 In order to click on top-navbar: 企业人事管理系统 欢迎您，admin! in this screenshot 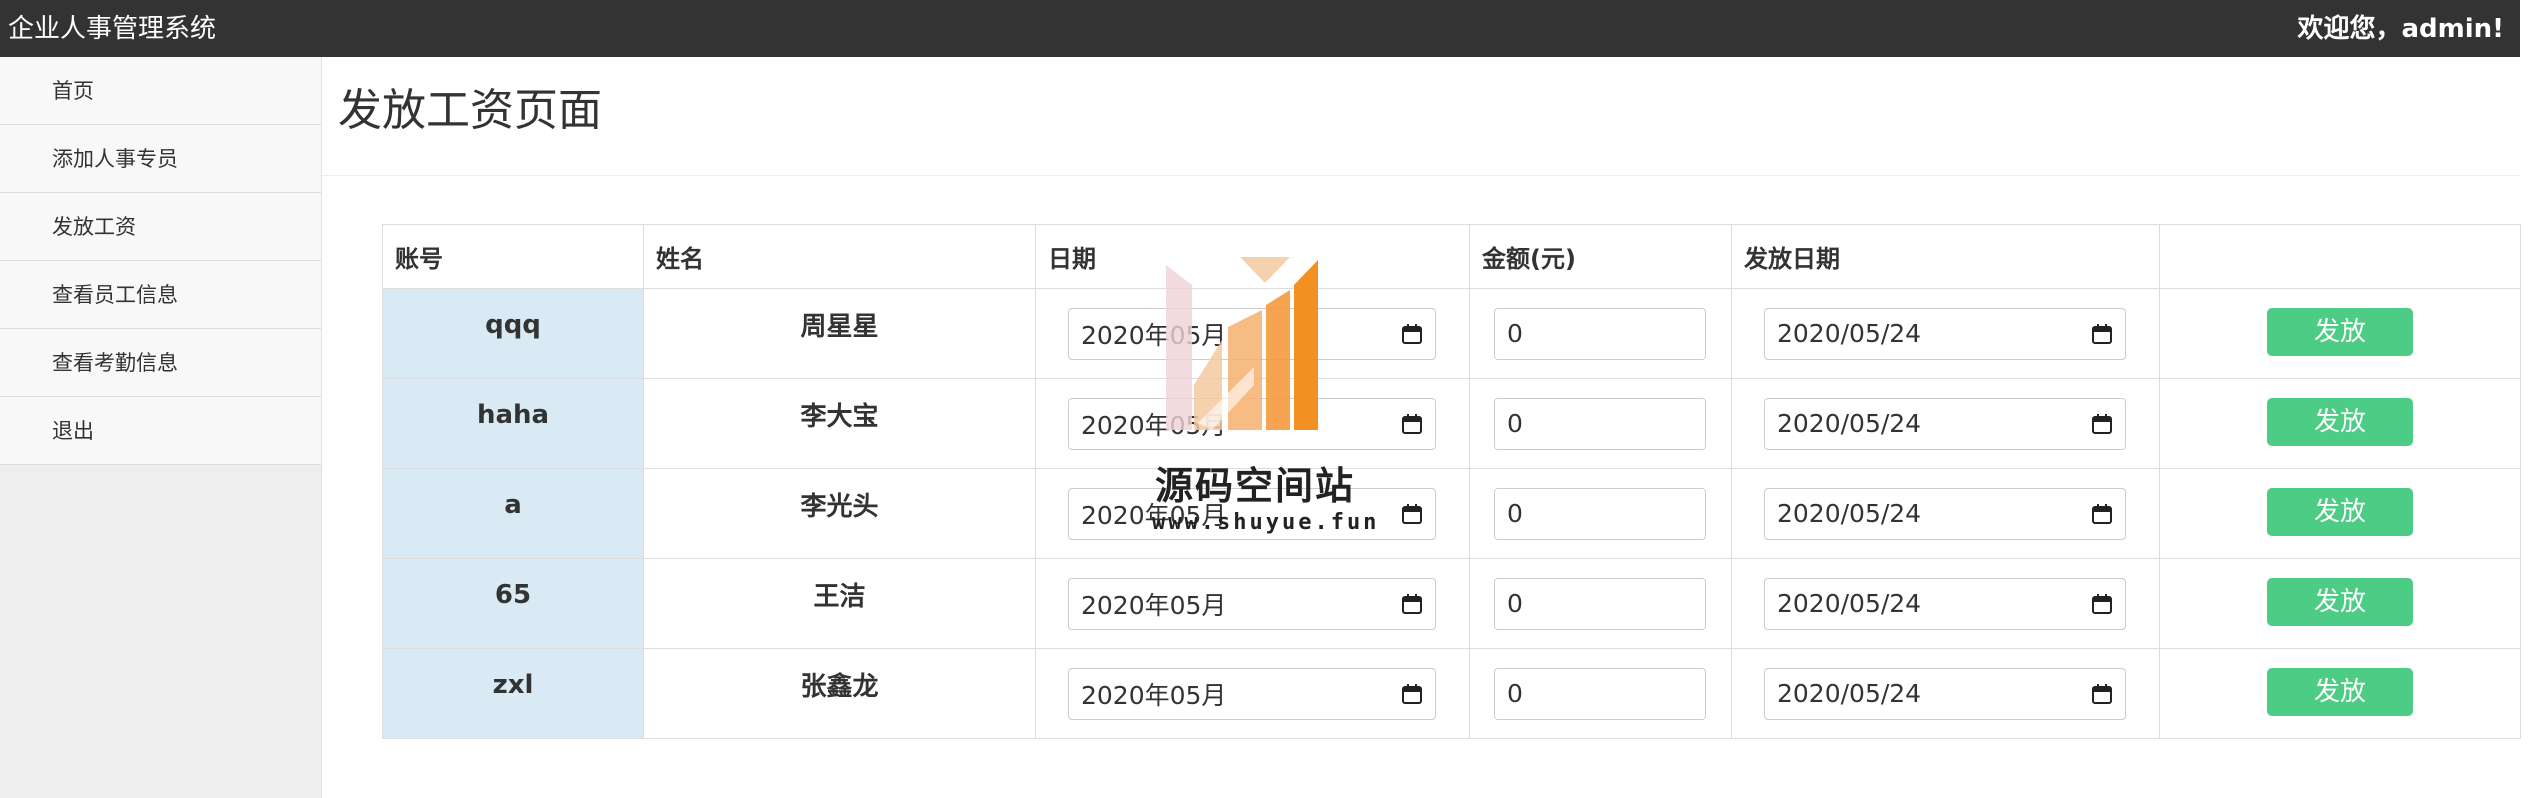, I will do `click(1265, 28)`.